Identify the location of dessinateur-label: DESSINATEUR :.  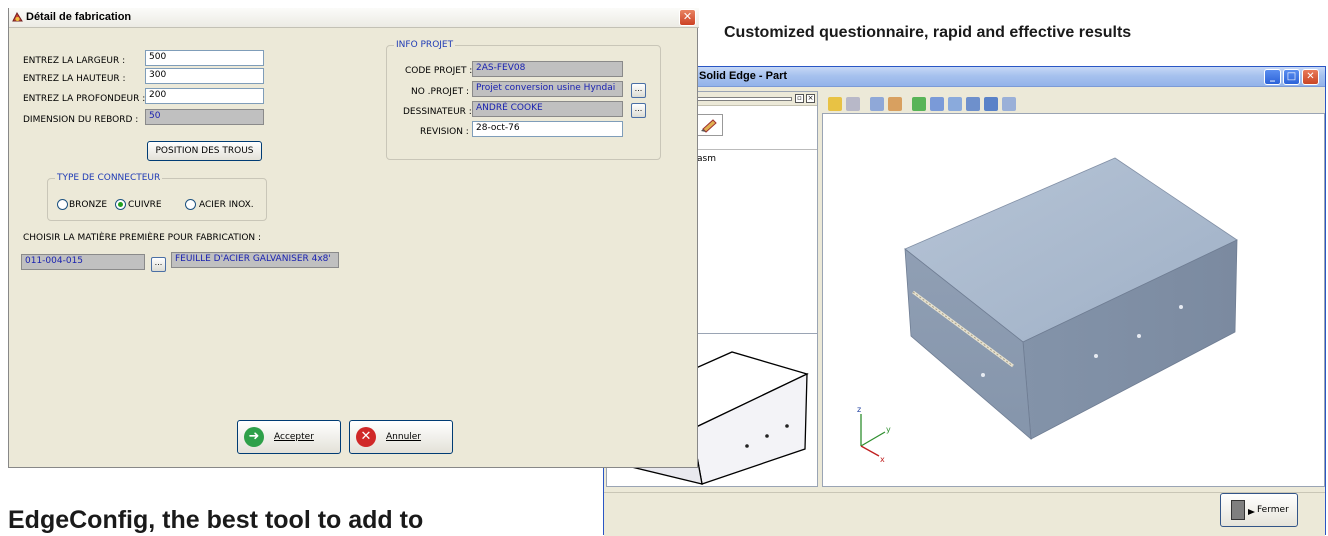
(437, 112).